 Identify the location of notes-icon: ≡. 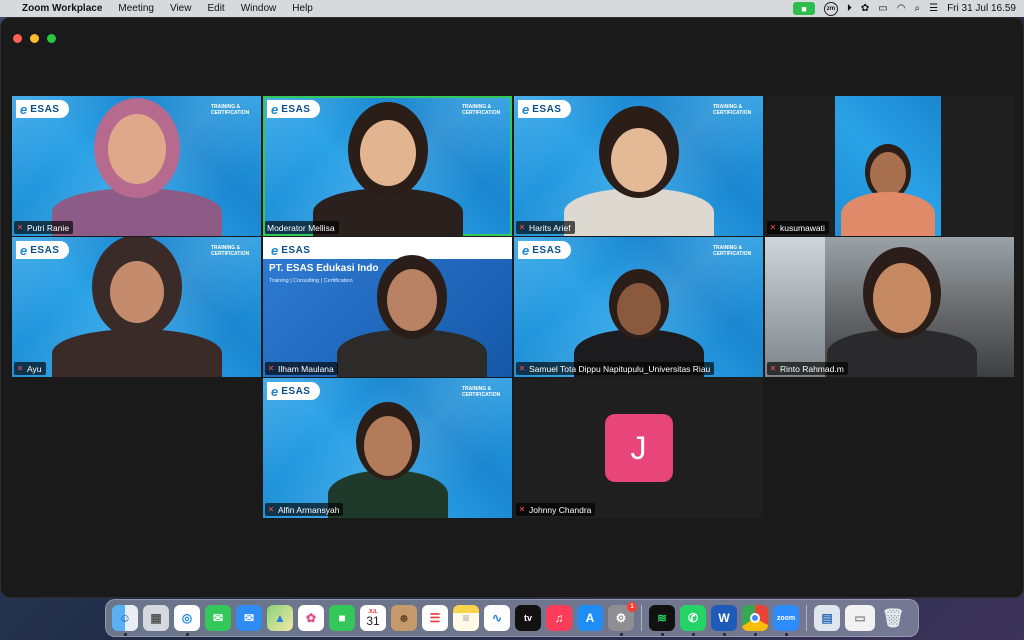
(466, 618).